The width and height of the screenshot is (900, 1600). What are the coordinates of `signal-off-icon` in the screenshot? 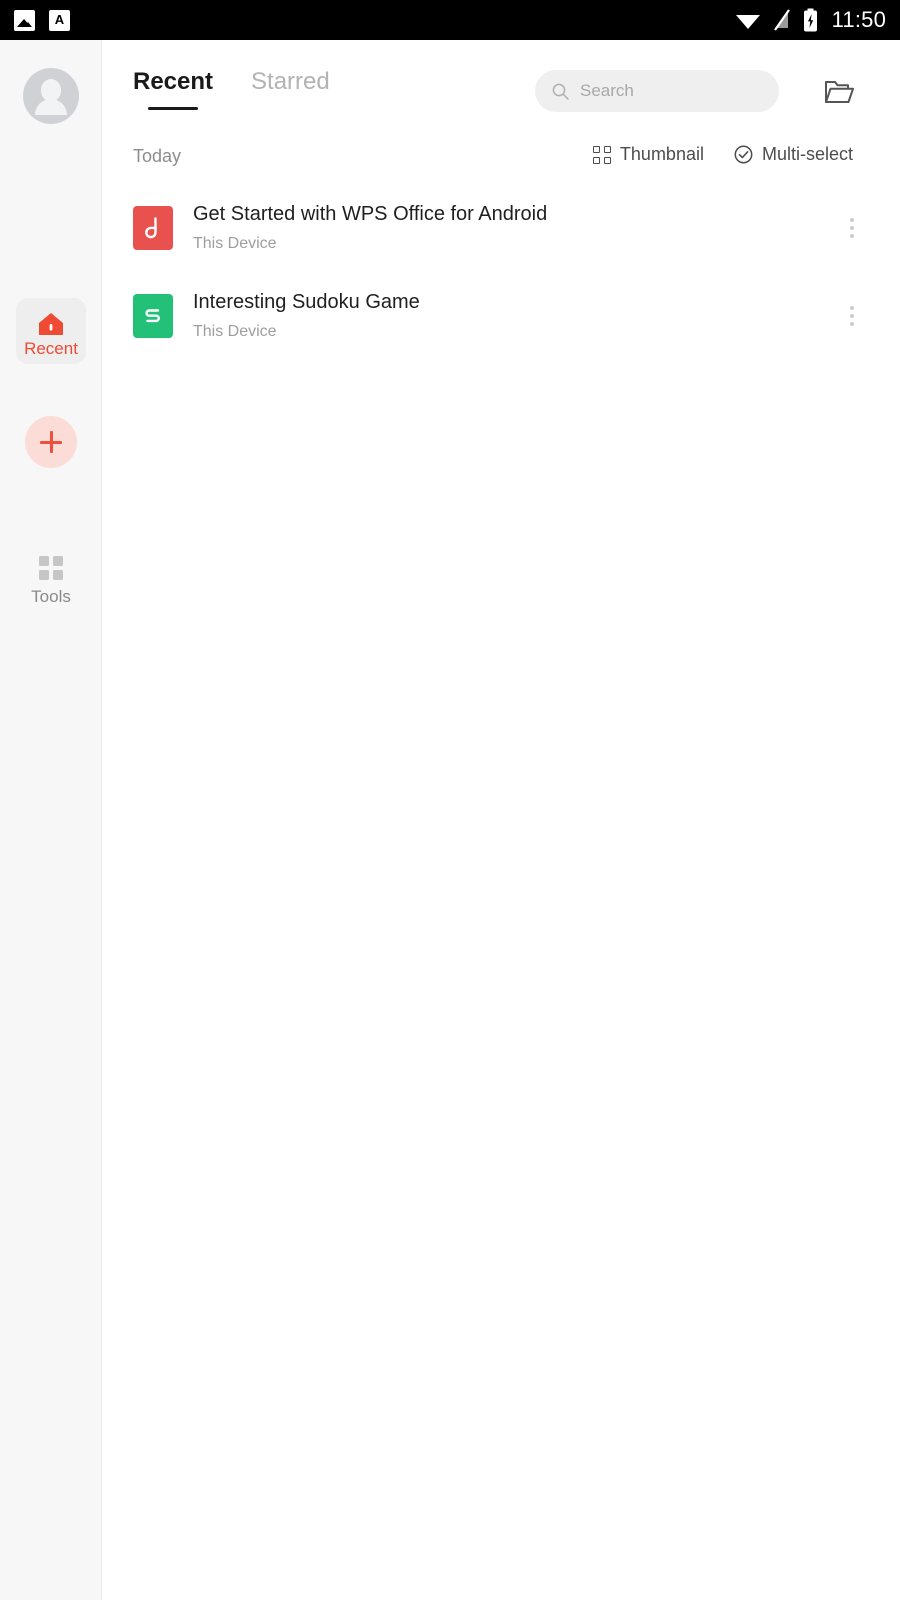 It's located at (781, 20).